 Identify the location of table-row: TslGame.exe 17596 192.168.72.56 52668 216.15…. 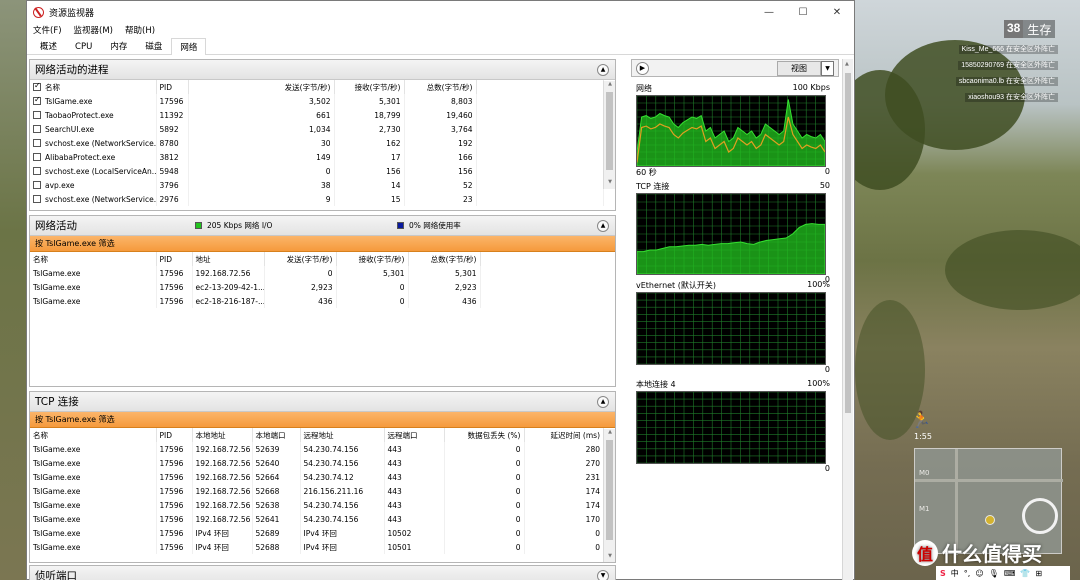
(317, 491).